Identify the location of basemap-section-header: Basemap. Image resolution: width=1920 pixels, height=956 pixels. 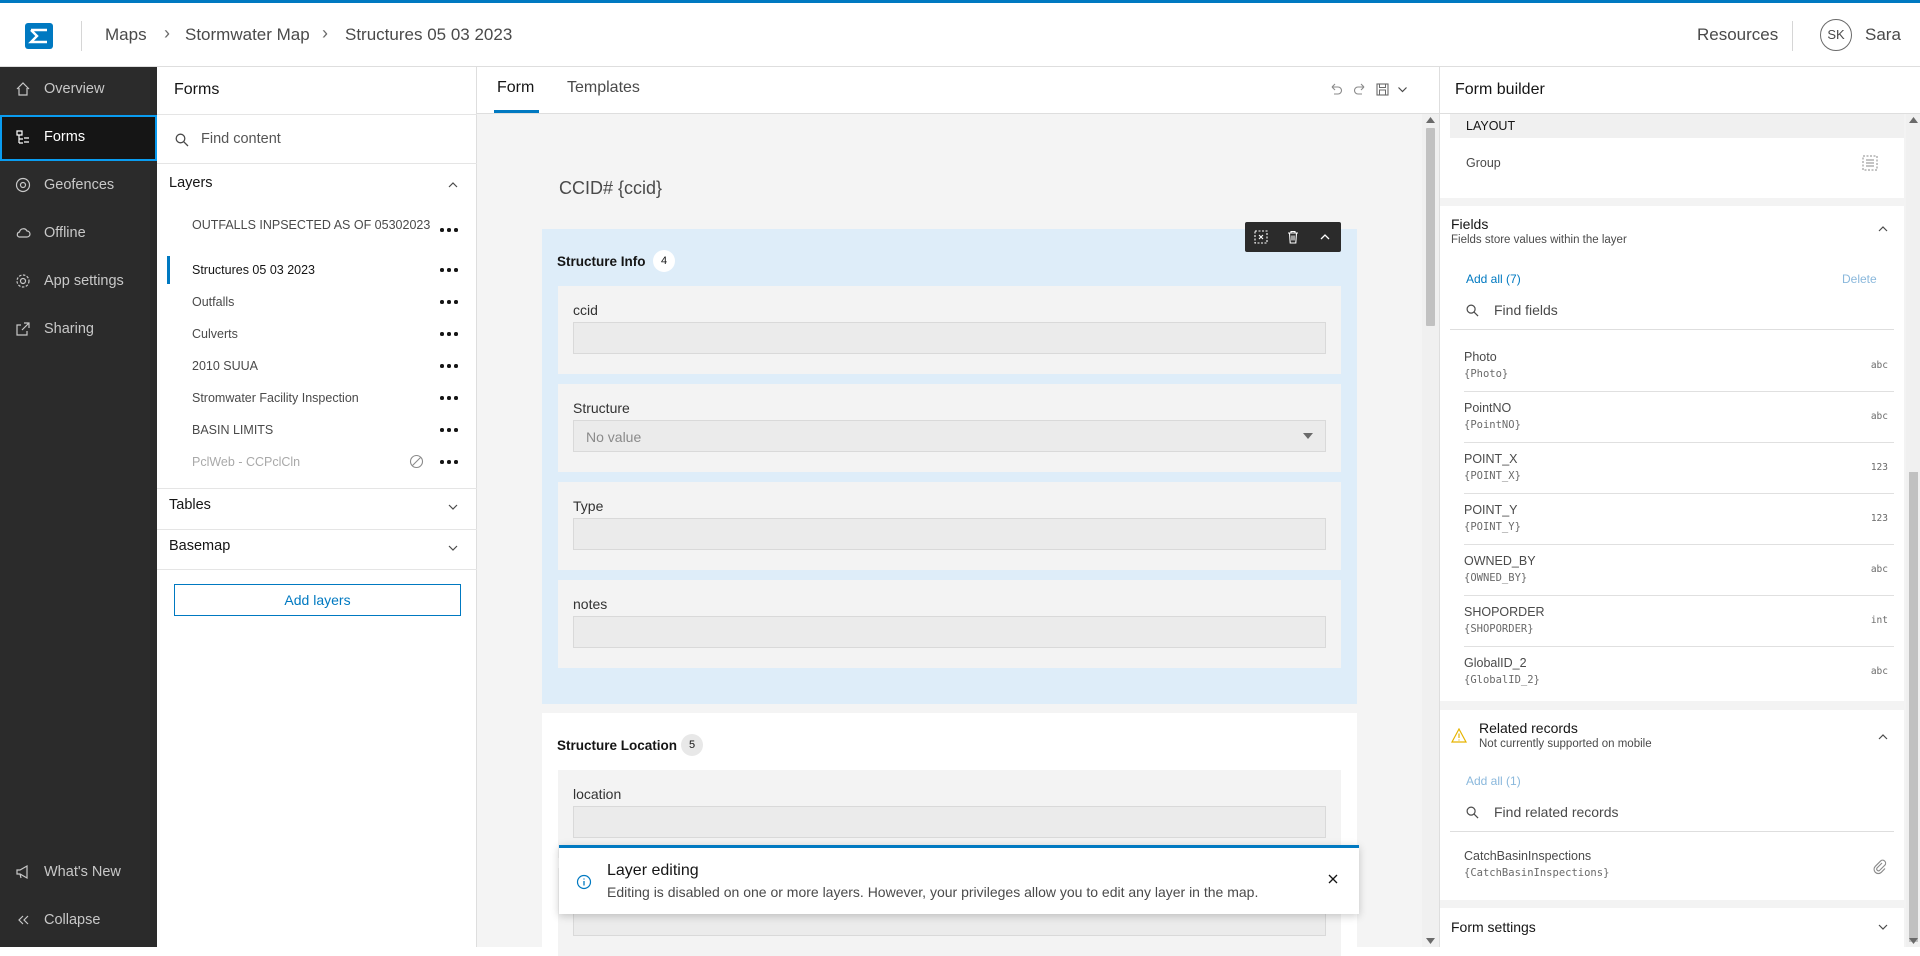
(199, 546).